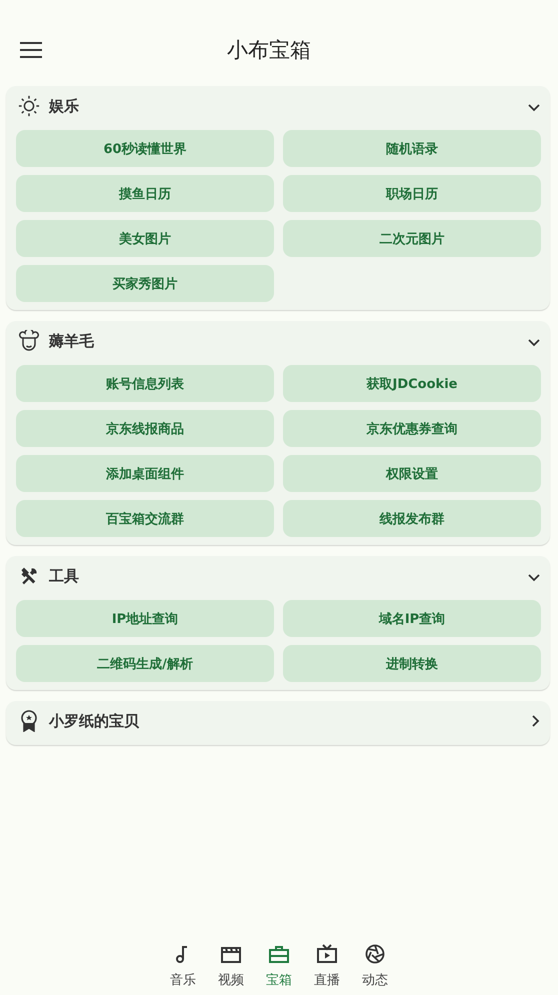  I want to click on tool-button: 进制转换, so click(412, 663).